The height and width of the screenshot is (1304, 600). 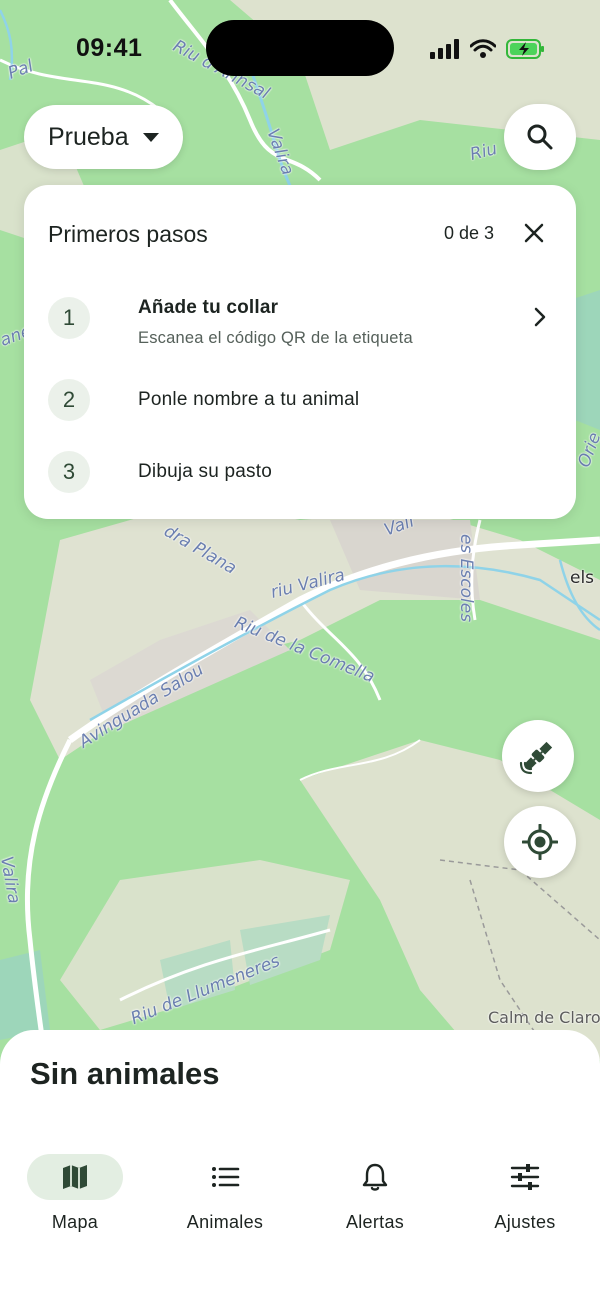 I want to click on card-title: Primeros pasos, so click(x=128, y=234).